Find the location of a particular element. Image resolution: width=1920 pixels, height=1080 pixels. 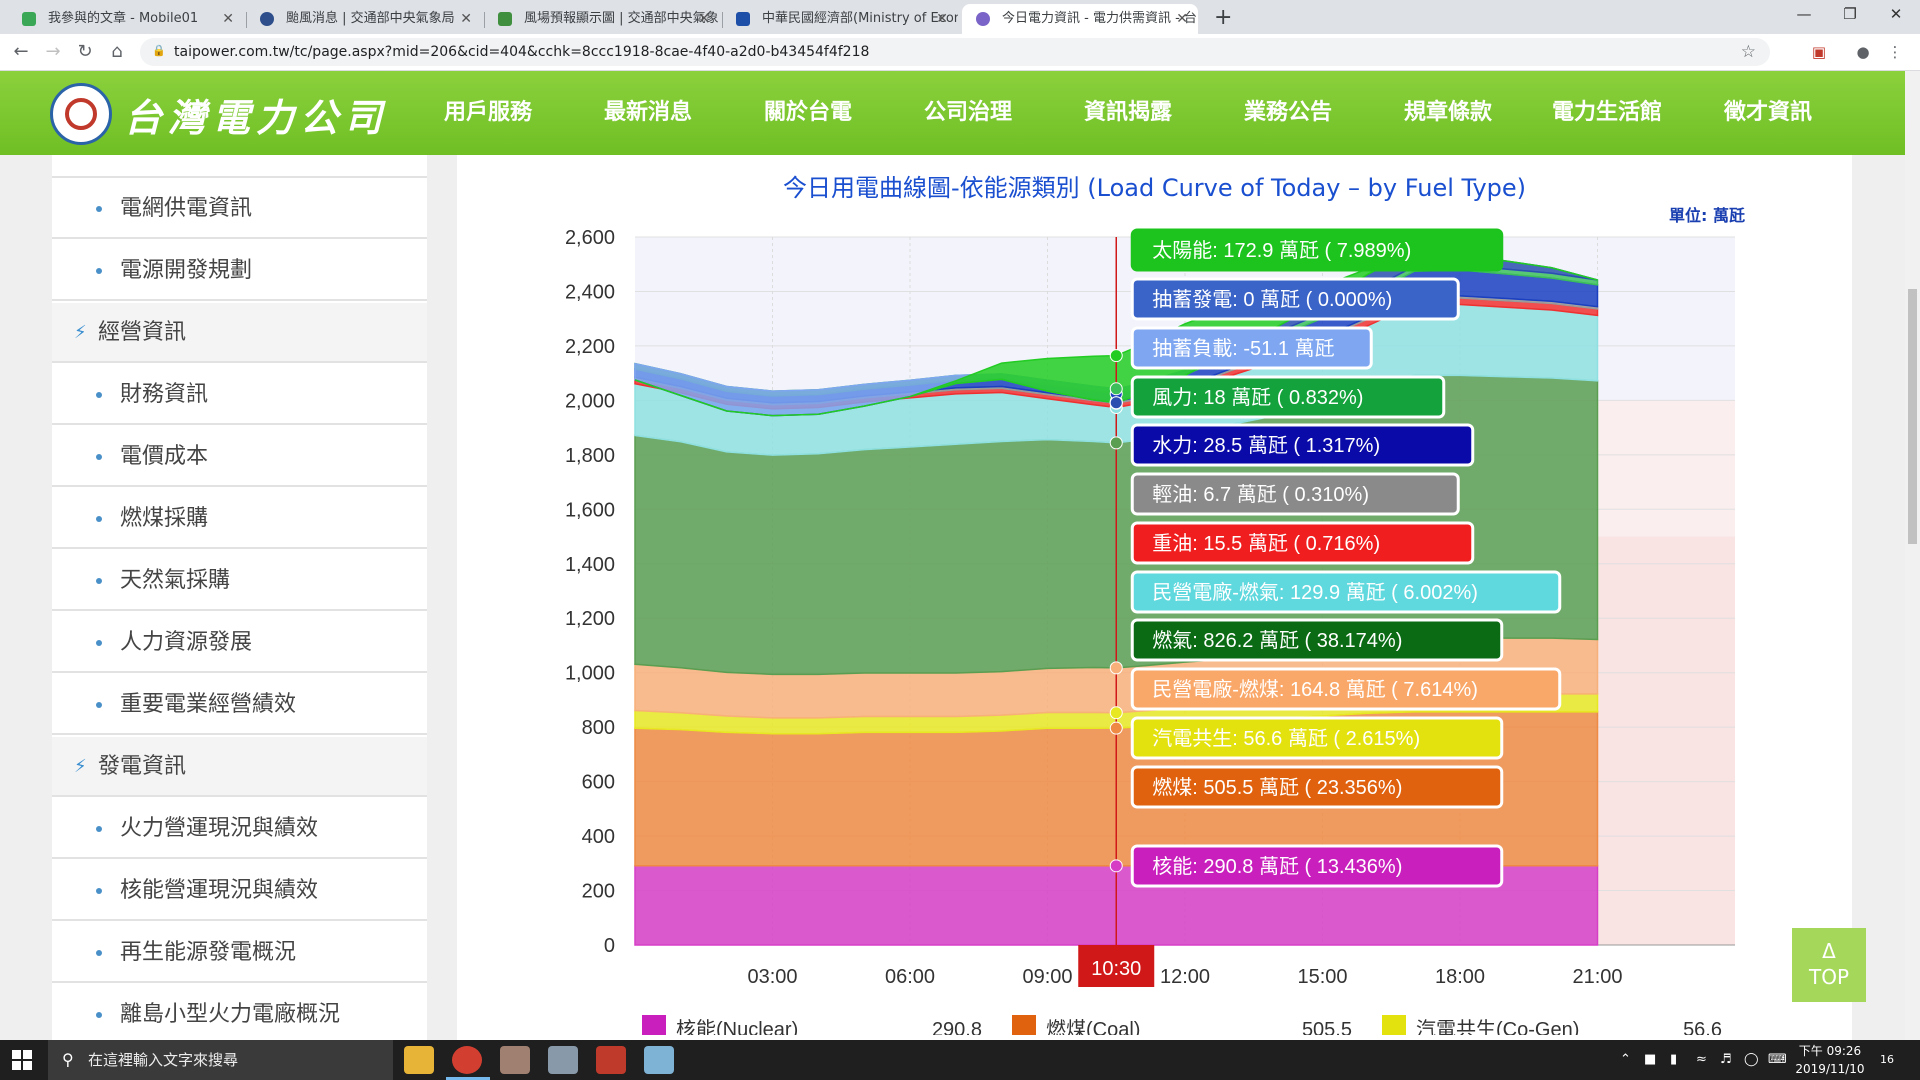

sidebar-item-label: 火力營運現況與績效 is located at coordinates (219, 828).